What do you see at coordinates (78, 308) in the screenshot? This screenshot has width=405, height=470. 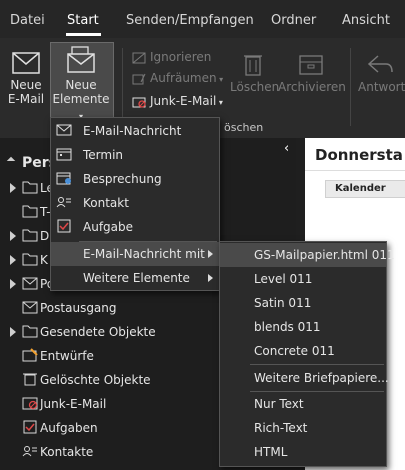 I see `folder-label: Postausgang` at bounding box center [78, 308].